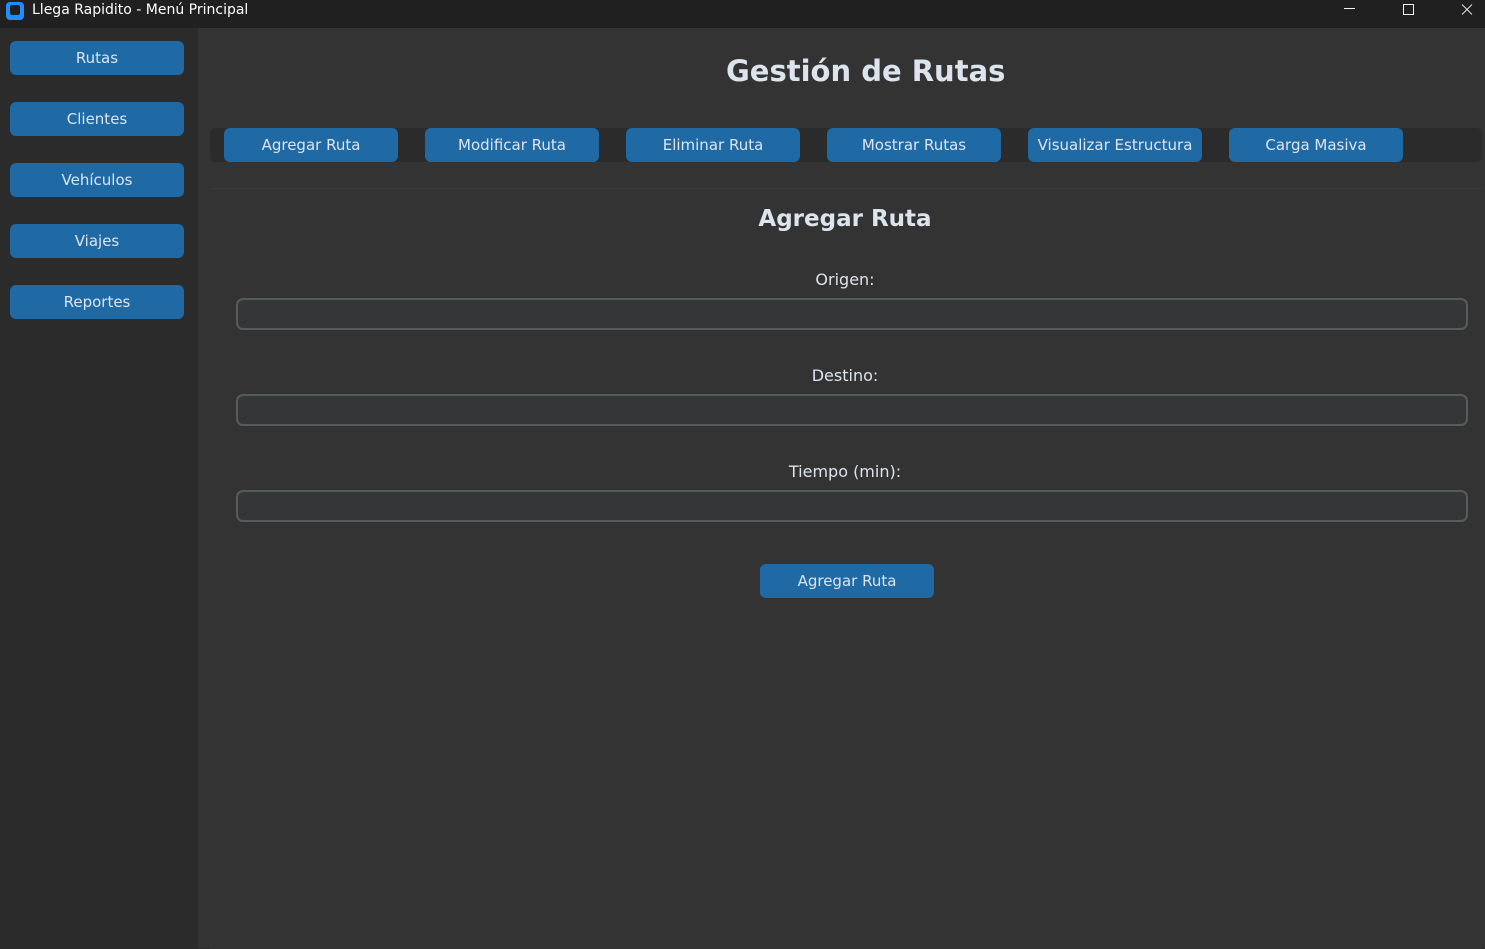  I want to click on tab-eliminar-ruta: Eliminar Ruta, so click(713, 145).